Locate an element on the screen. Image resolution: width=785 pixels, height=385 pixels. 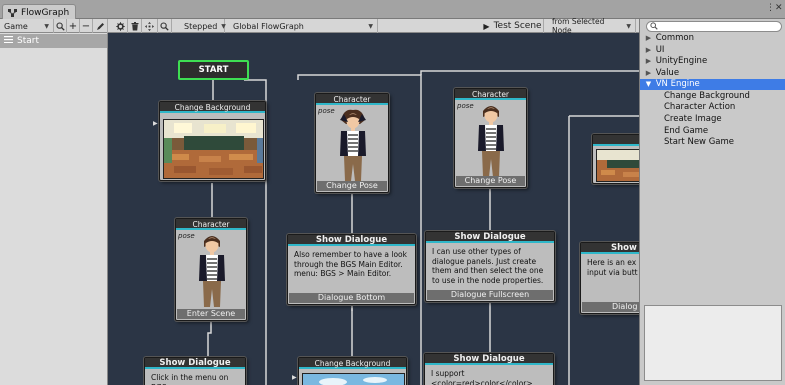
stepped-dropdown: Stepped ▼ is located at coordinates (203, 26).